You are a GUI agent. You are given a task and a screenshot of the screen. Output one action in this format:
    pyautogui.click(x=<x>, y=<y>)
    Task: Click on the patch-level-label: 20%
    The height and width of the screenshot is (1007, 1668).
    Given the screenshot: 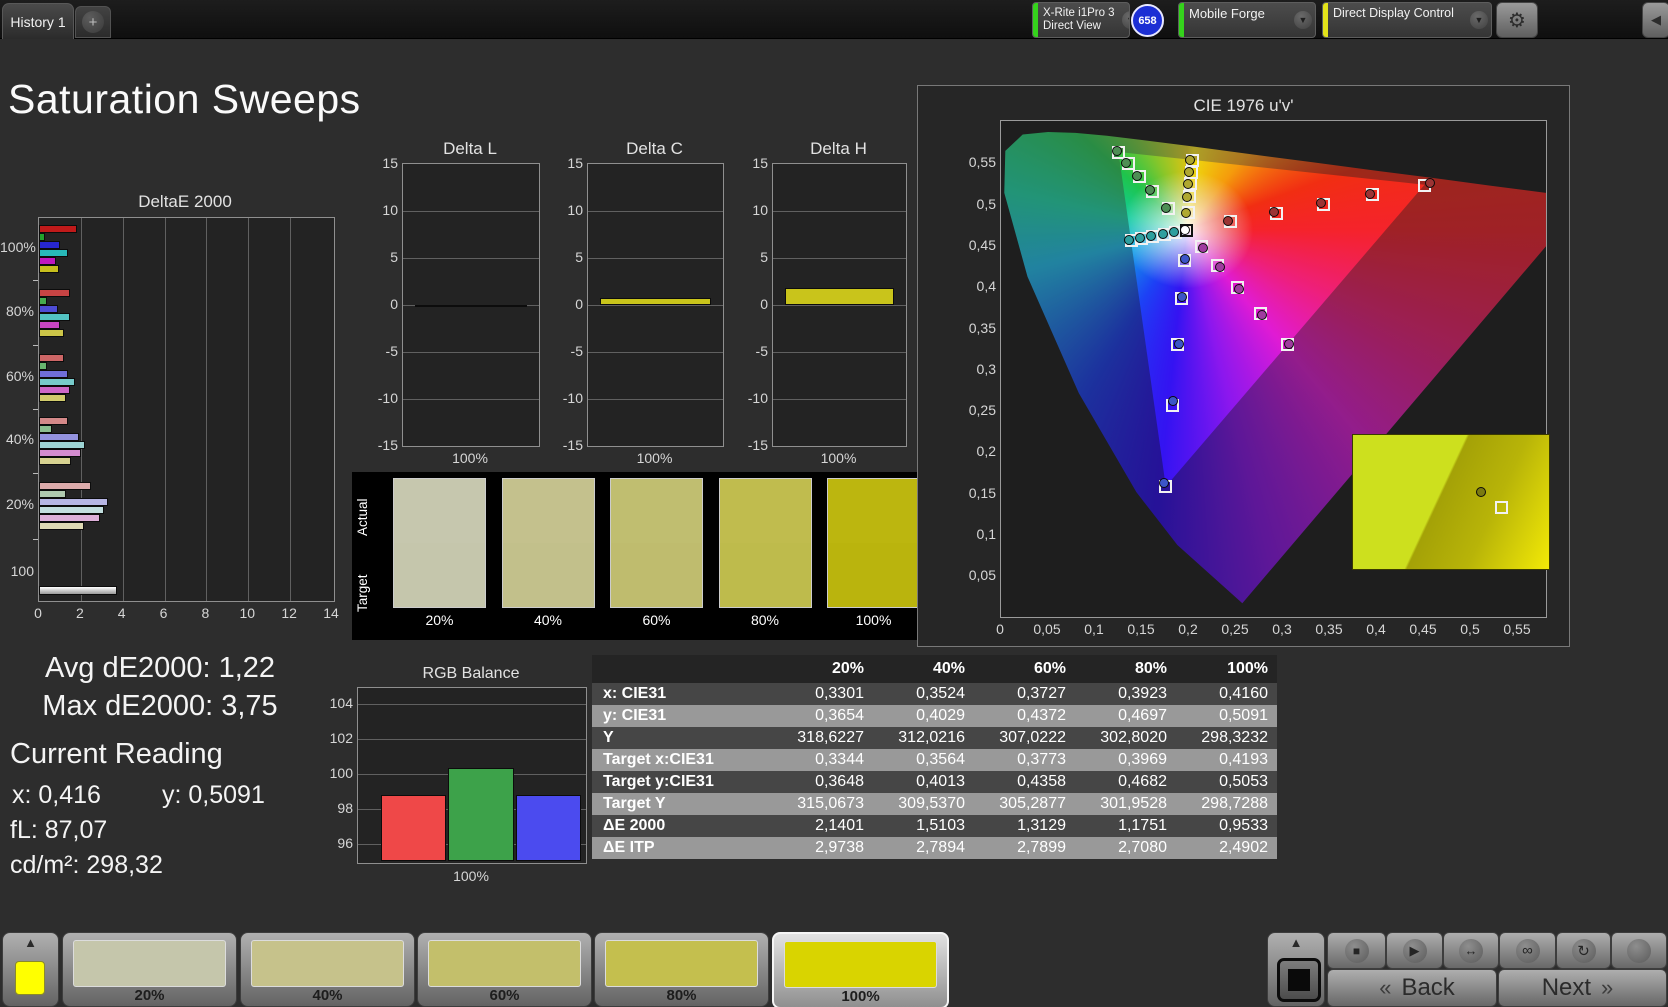 What is the action you would take?
    pyautogui.click(x=439, y=620)
    